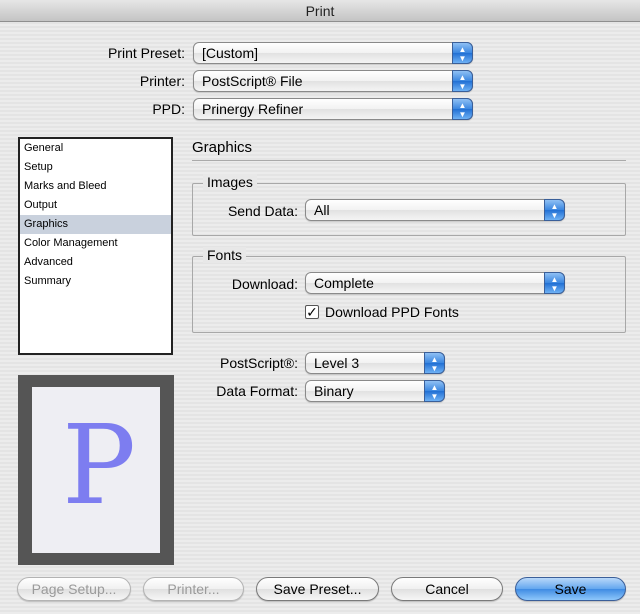  Describe the element at coordinates (95, 186) in the screenshot. I see `sidebar-item-marks-and-bleed: Marks and Bleed` at that location.